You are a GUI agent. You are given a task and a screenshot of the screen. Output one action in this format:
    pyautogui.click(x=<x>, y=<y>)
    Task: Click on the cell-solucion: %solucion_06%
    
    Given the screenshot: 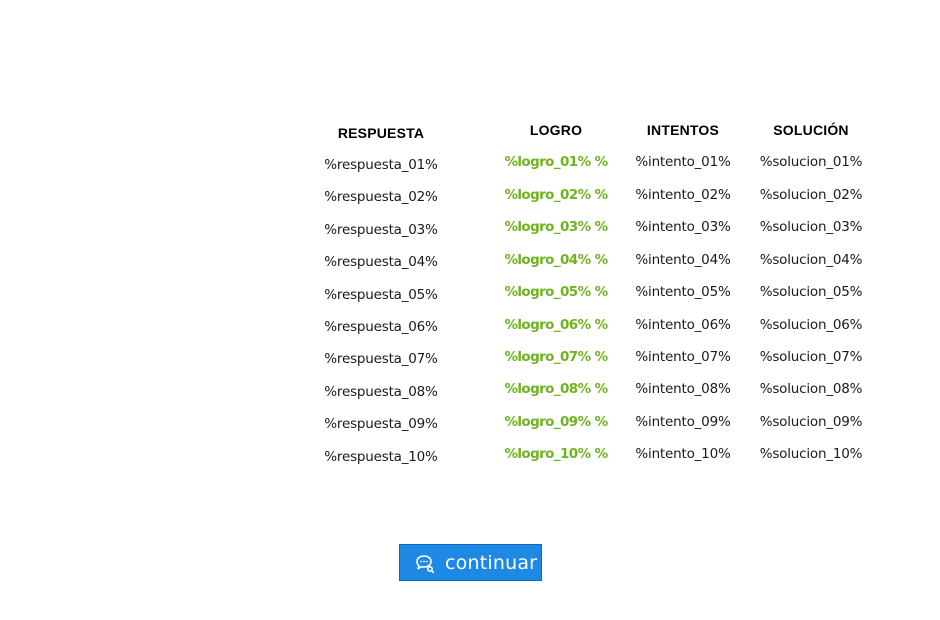 What is the action you would take?
    pyautogui.click(x=811, y=325)
    